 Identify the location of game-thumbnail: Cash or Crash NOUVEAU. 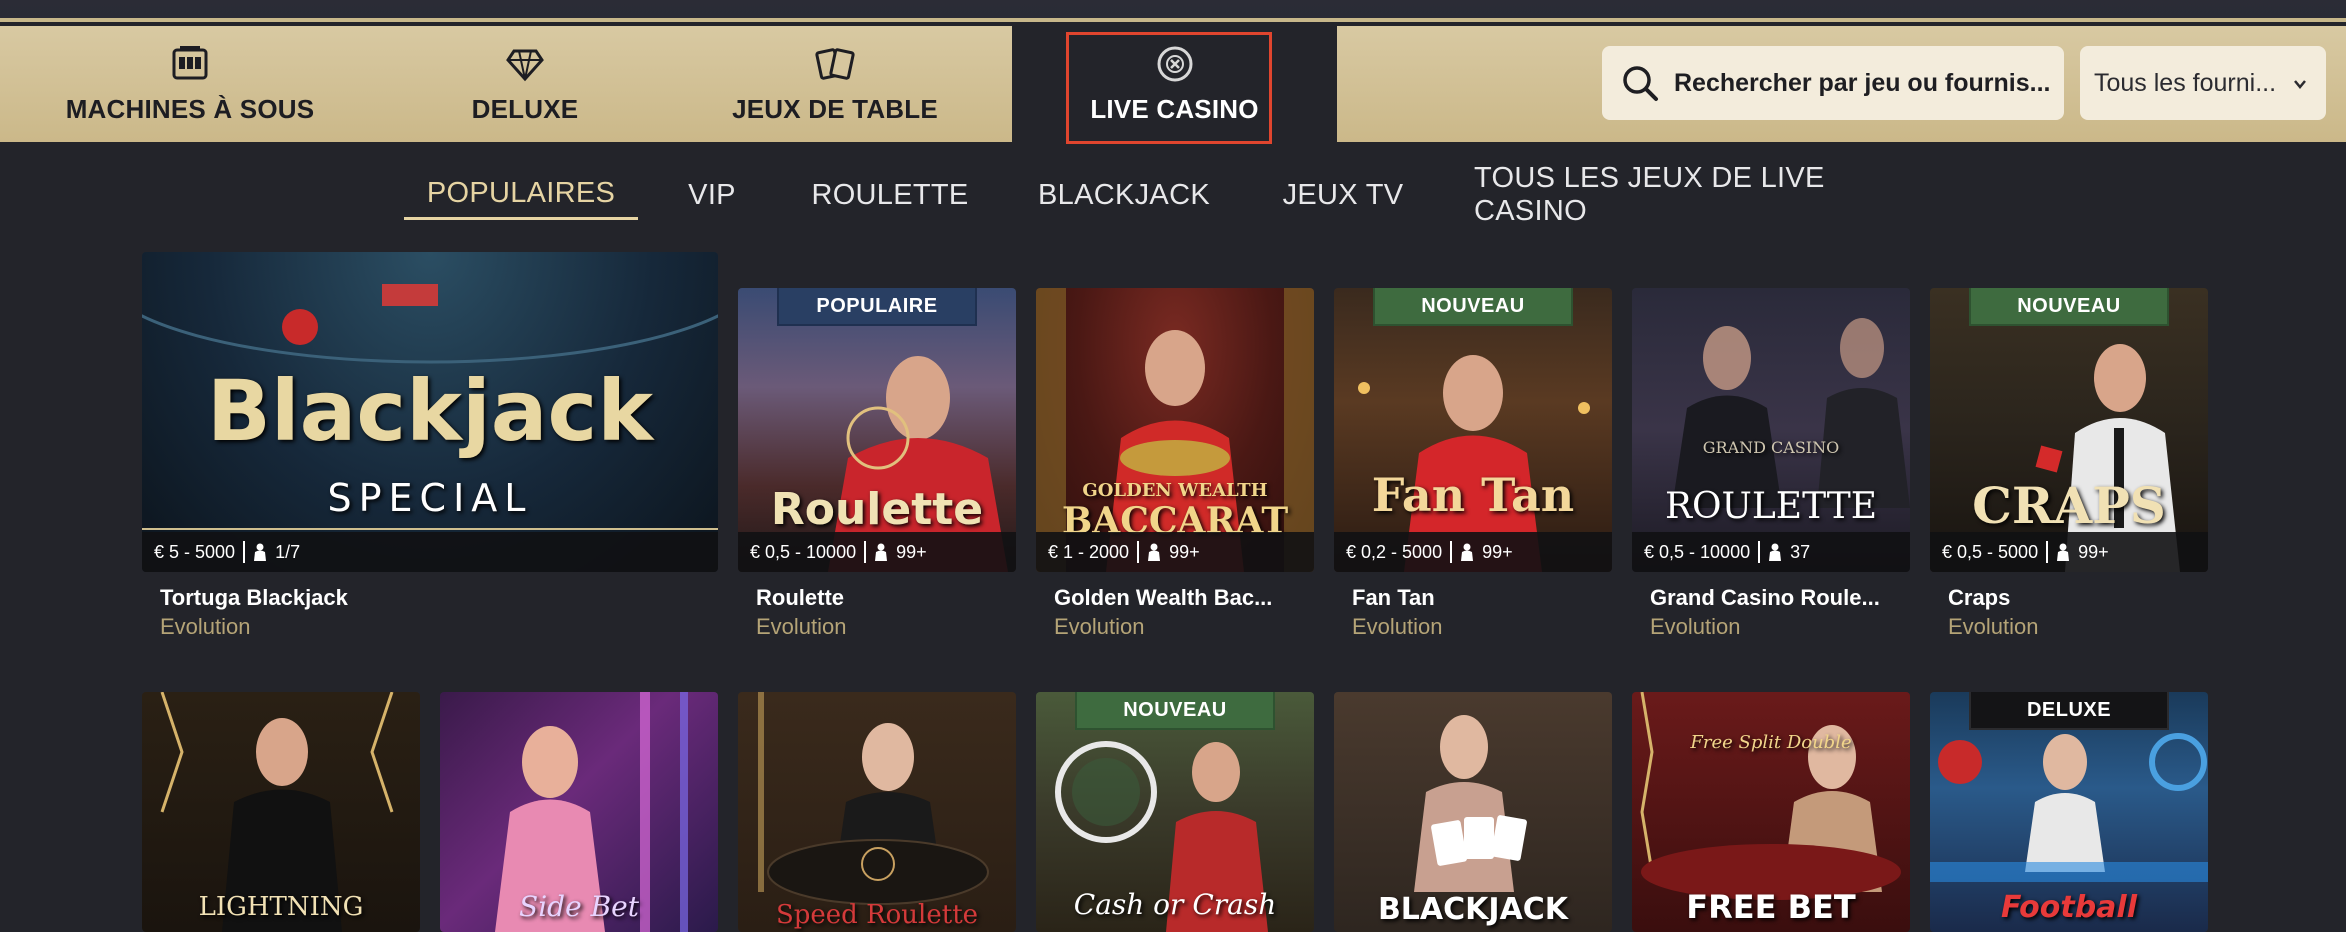
(1175, 812).